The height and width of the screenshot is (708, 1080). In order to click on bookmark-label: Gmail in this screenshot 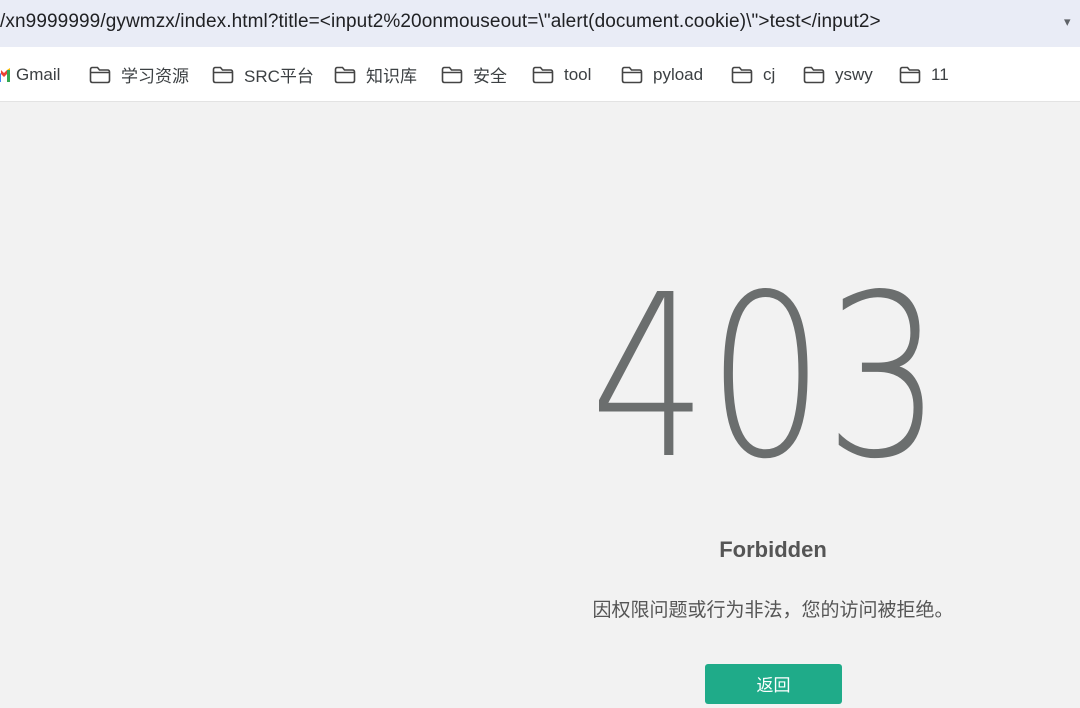, I will do `click(38, 74)`.